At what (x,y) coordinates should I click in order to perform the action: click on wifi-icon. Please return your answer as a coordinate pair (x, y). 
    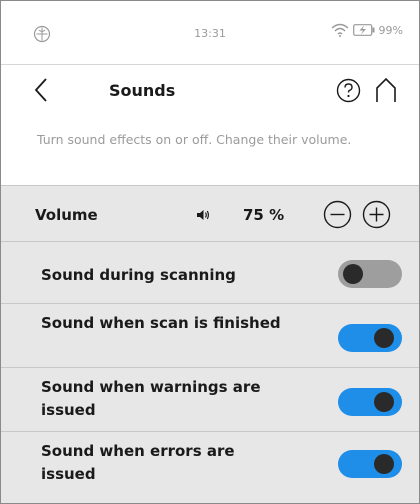
    Looking at the image, I should click on (340, 30).